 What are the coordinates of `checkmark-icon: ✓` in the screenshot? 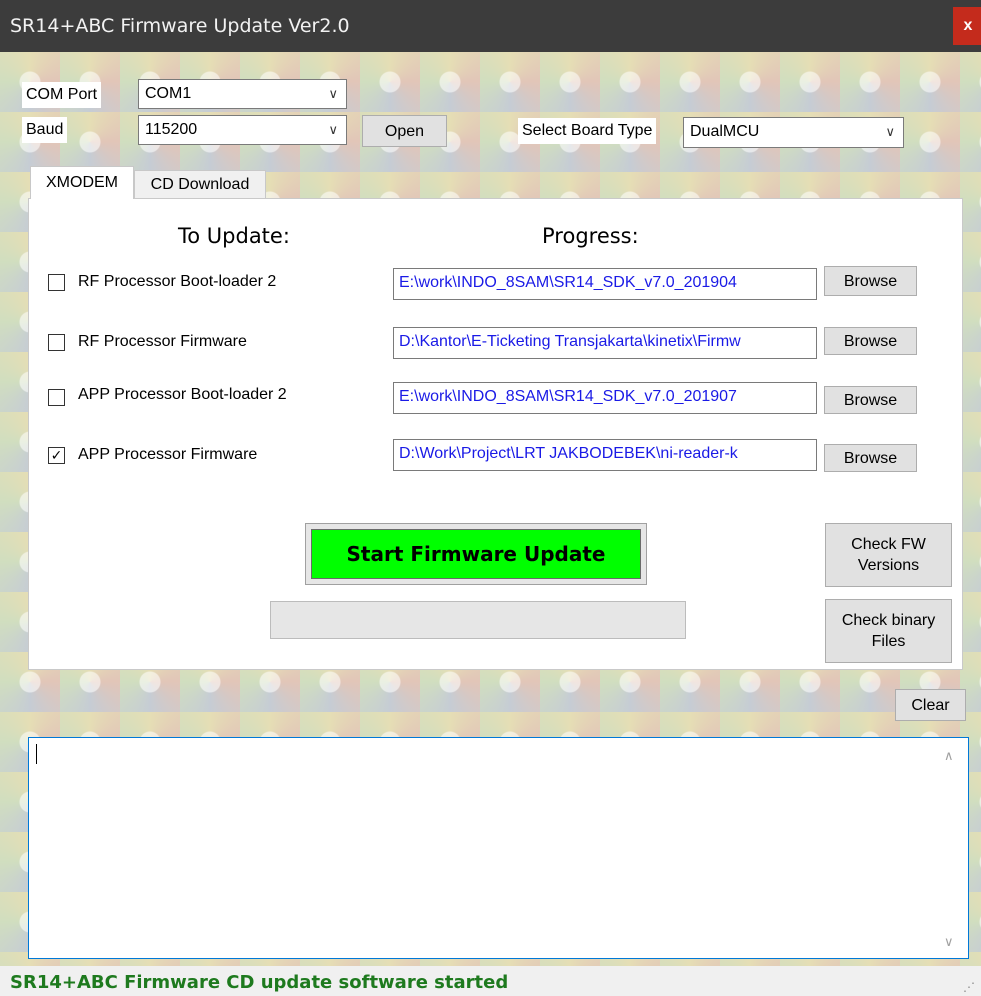 It's located at (56, 455).